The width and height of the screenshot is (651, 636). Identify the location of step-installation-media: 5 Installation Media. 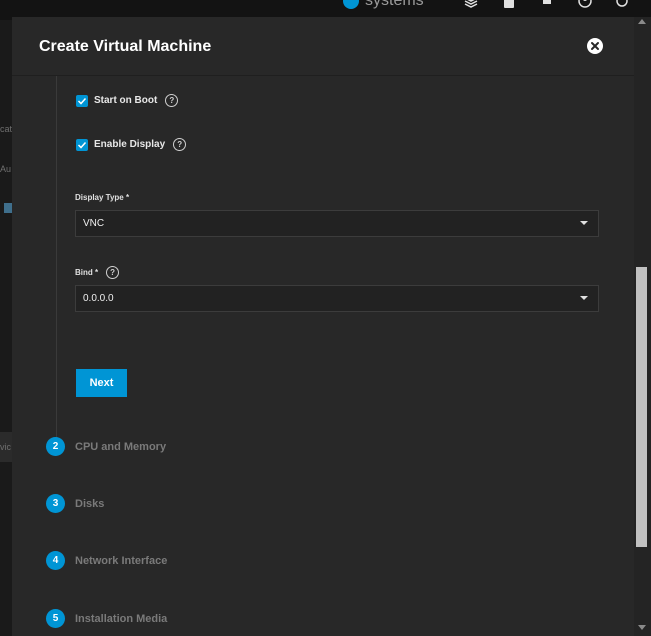
(106, 618).